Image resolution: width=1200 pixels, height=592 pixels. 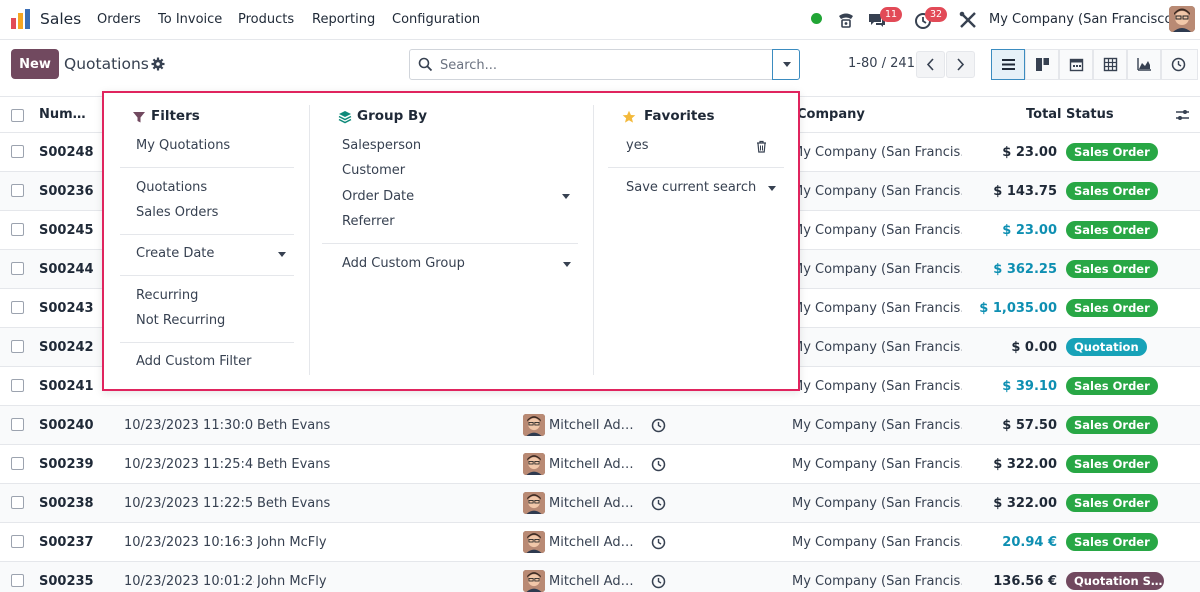 I want to click on gear-icon, so click(x=158, y=64).